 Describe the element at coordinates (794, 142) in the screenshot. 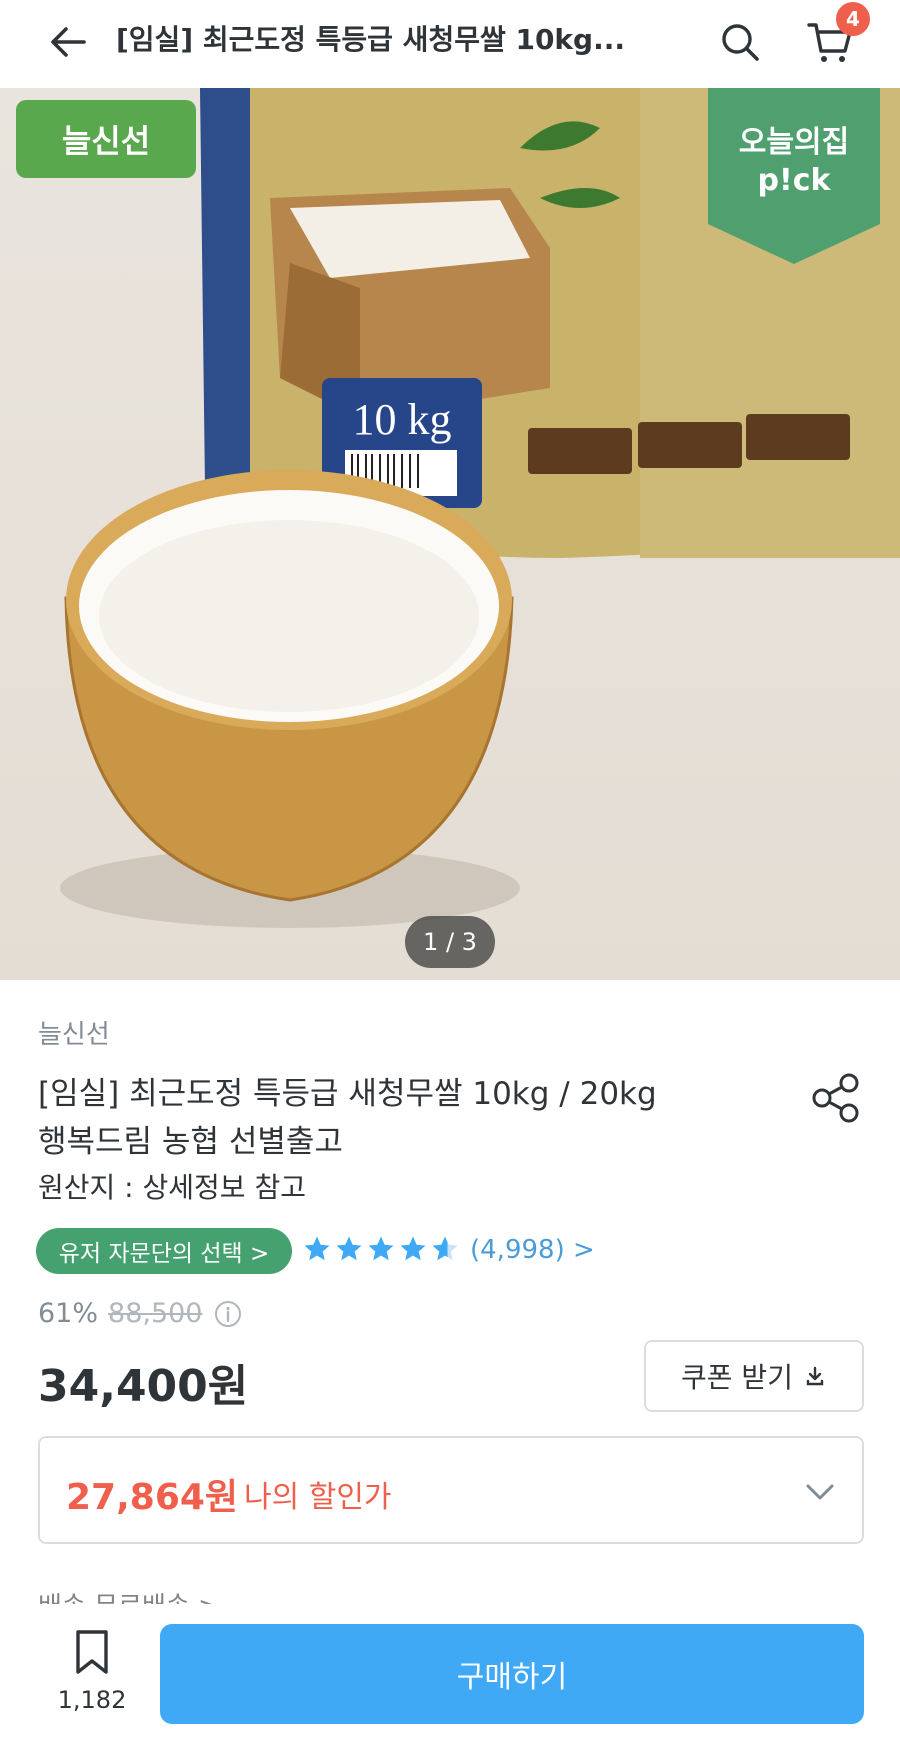

I see `pick-badge-line1: 오늘의집` at that location.